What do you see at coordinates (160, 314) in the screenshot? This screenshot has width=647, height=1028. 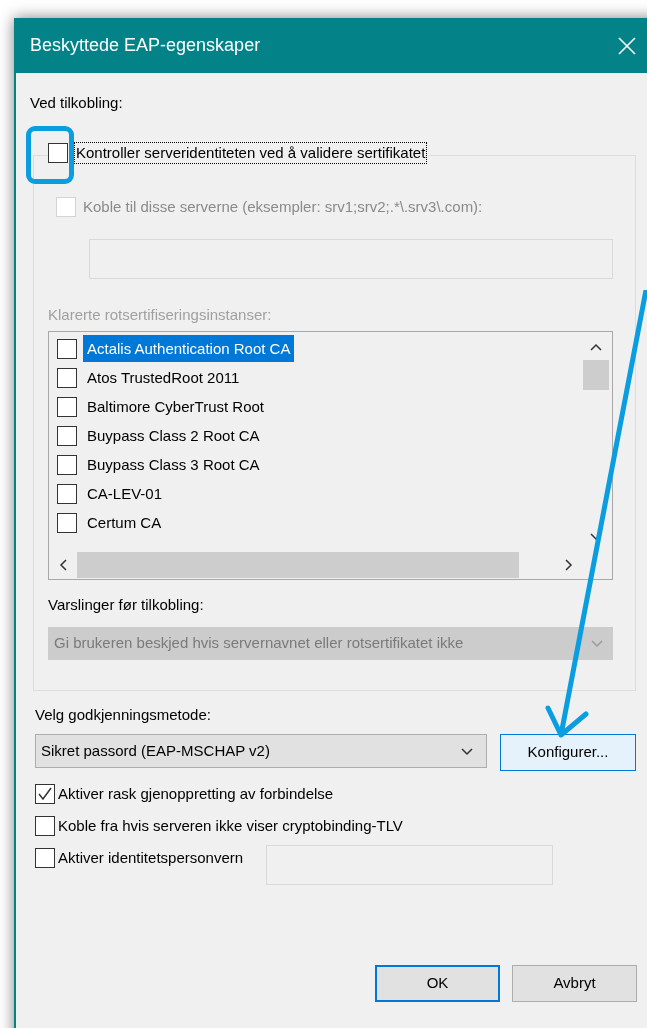 I see `list-label: Klarerte rotsertifiseringsinstanser:` at bounding box center [160, 314].